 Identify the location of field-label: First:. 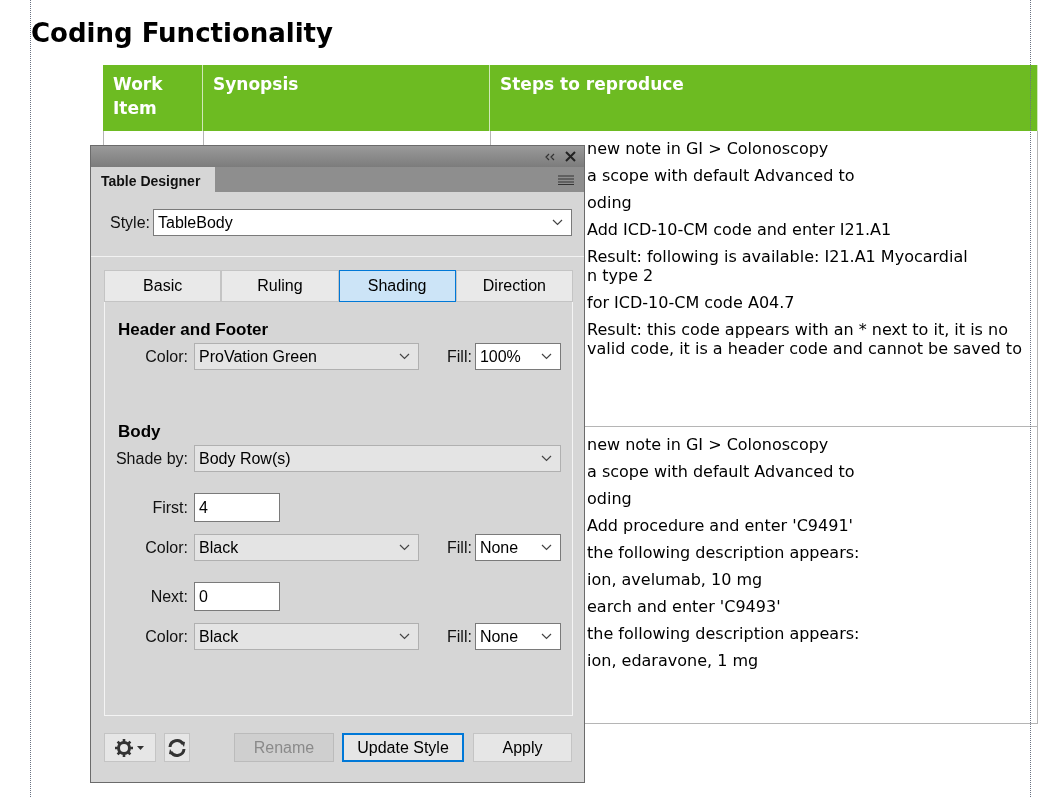
(170, 507).